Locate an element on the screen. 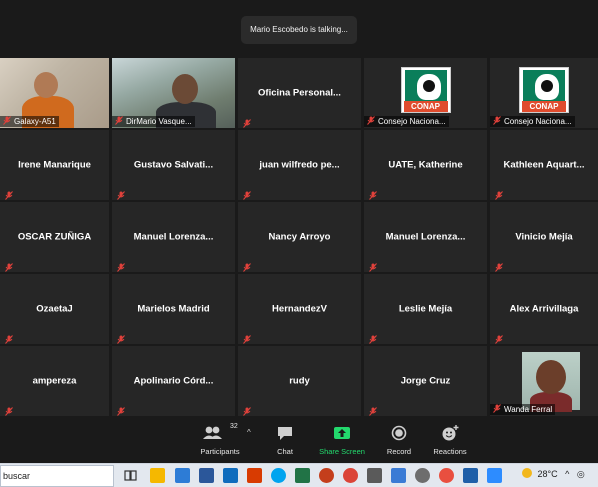 The width and height of the screenshot is (598, 487). participants-button: 32 Participants is located at coordinates (220, 439).